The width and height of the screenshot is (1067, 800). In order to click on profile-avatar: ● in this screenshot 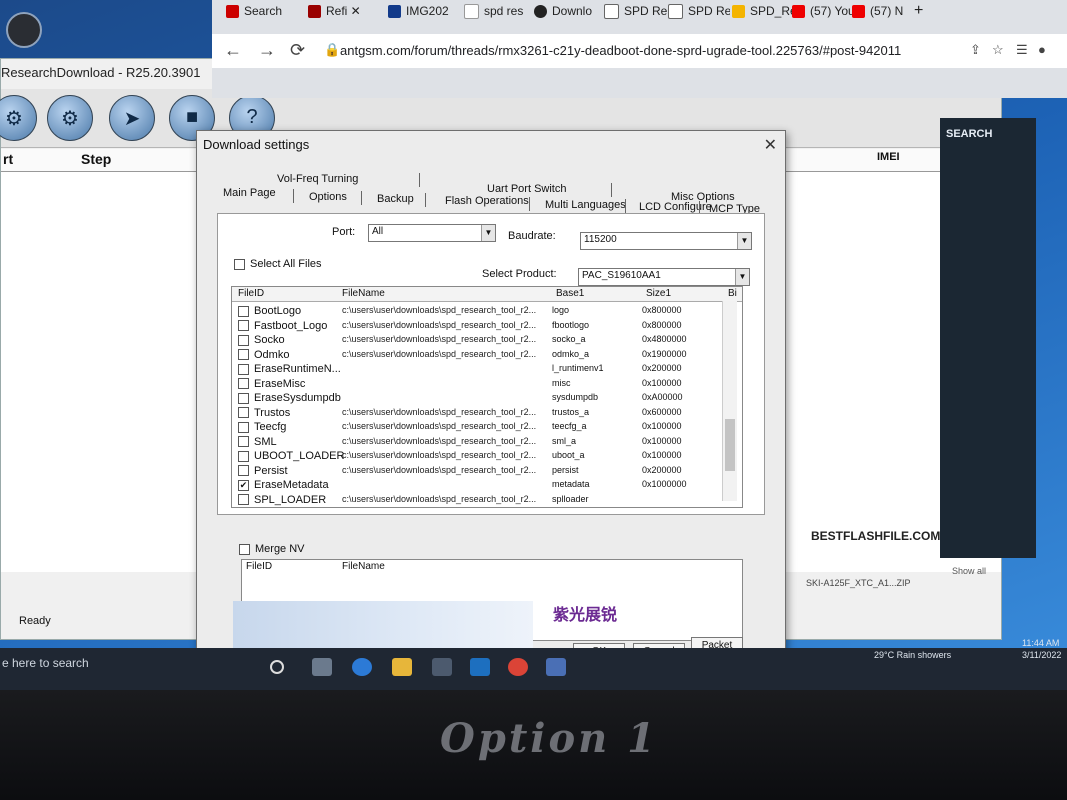, I will do `click(1042, 49)`.